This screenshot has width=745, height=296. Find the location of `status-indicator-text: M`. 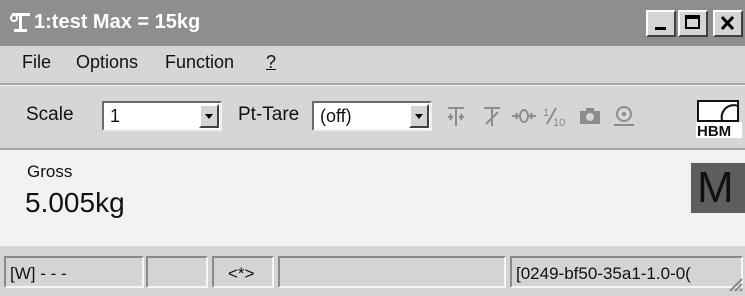

status-indicator-text: M is located at coordinates (715, 187).